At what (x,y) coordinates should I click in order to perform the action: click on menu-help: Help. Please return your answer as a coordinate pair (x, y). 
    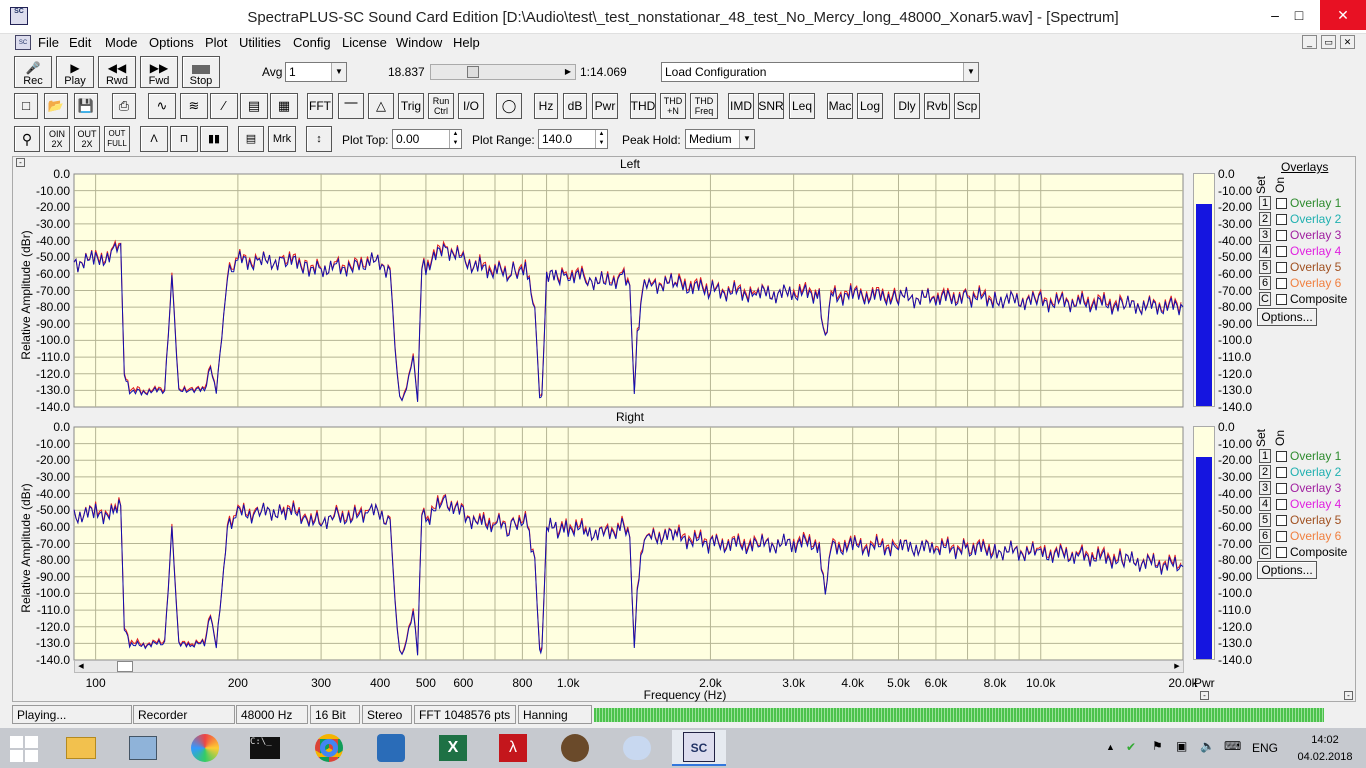
    Looking at the image, I should click on (466, 43).